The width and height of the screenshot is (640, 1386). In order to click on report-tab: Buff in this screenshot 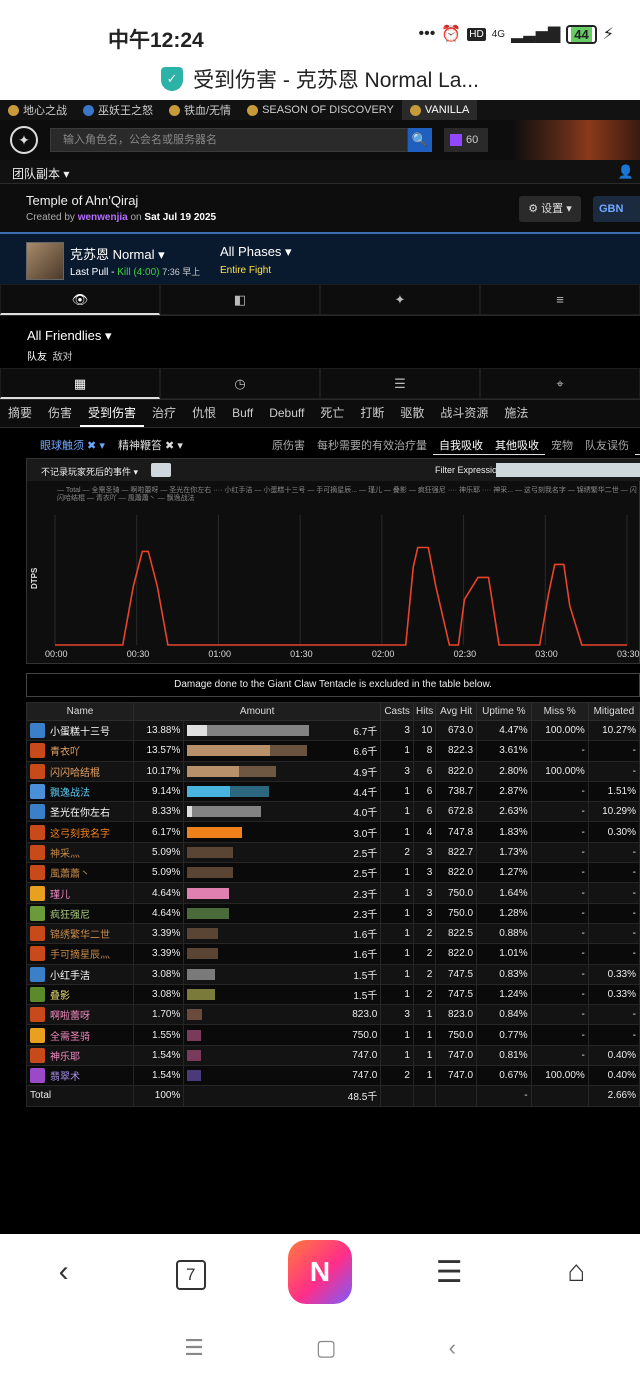, I will do `click(242, 413)`.